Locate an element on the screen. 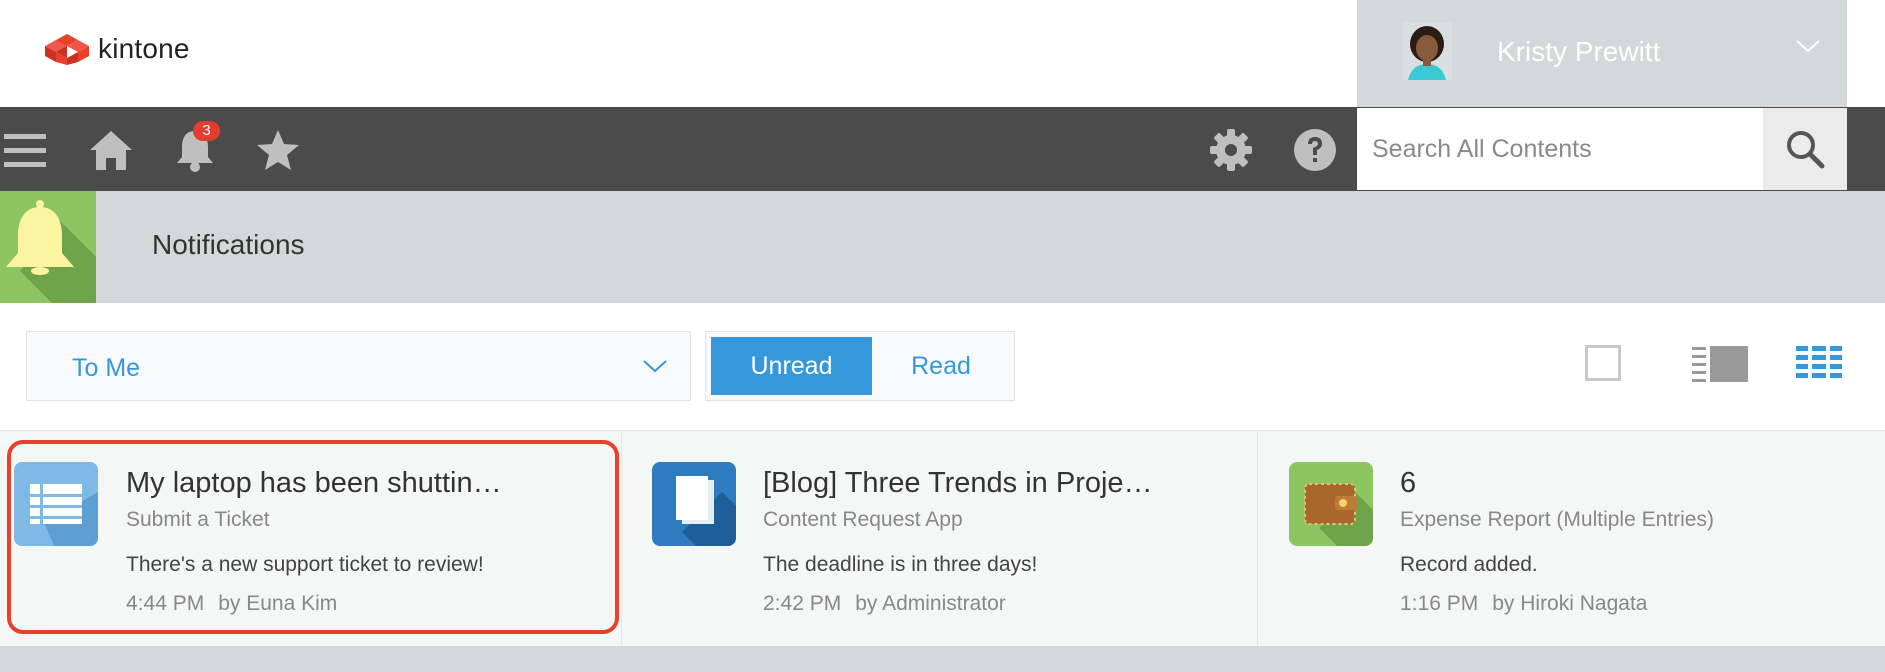  bell-icon is located at coordinates (51, 251).